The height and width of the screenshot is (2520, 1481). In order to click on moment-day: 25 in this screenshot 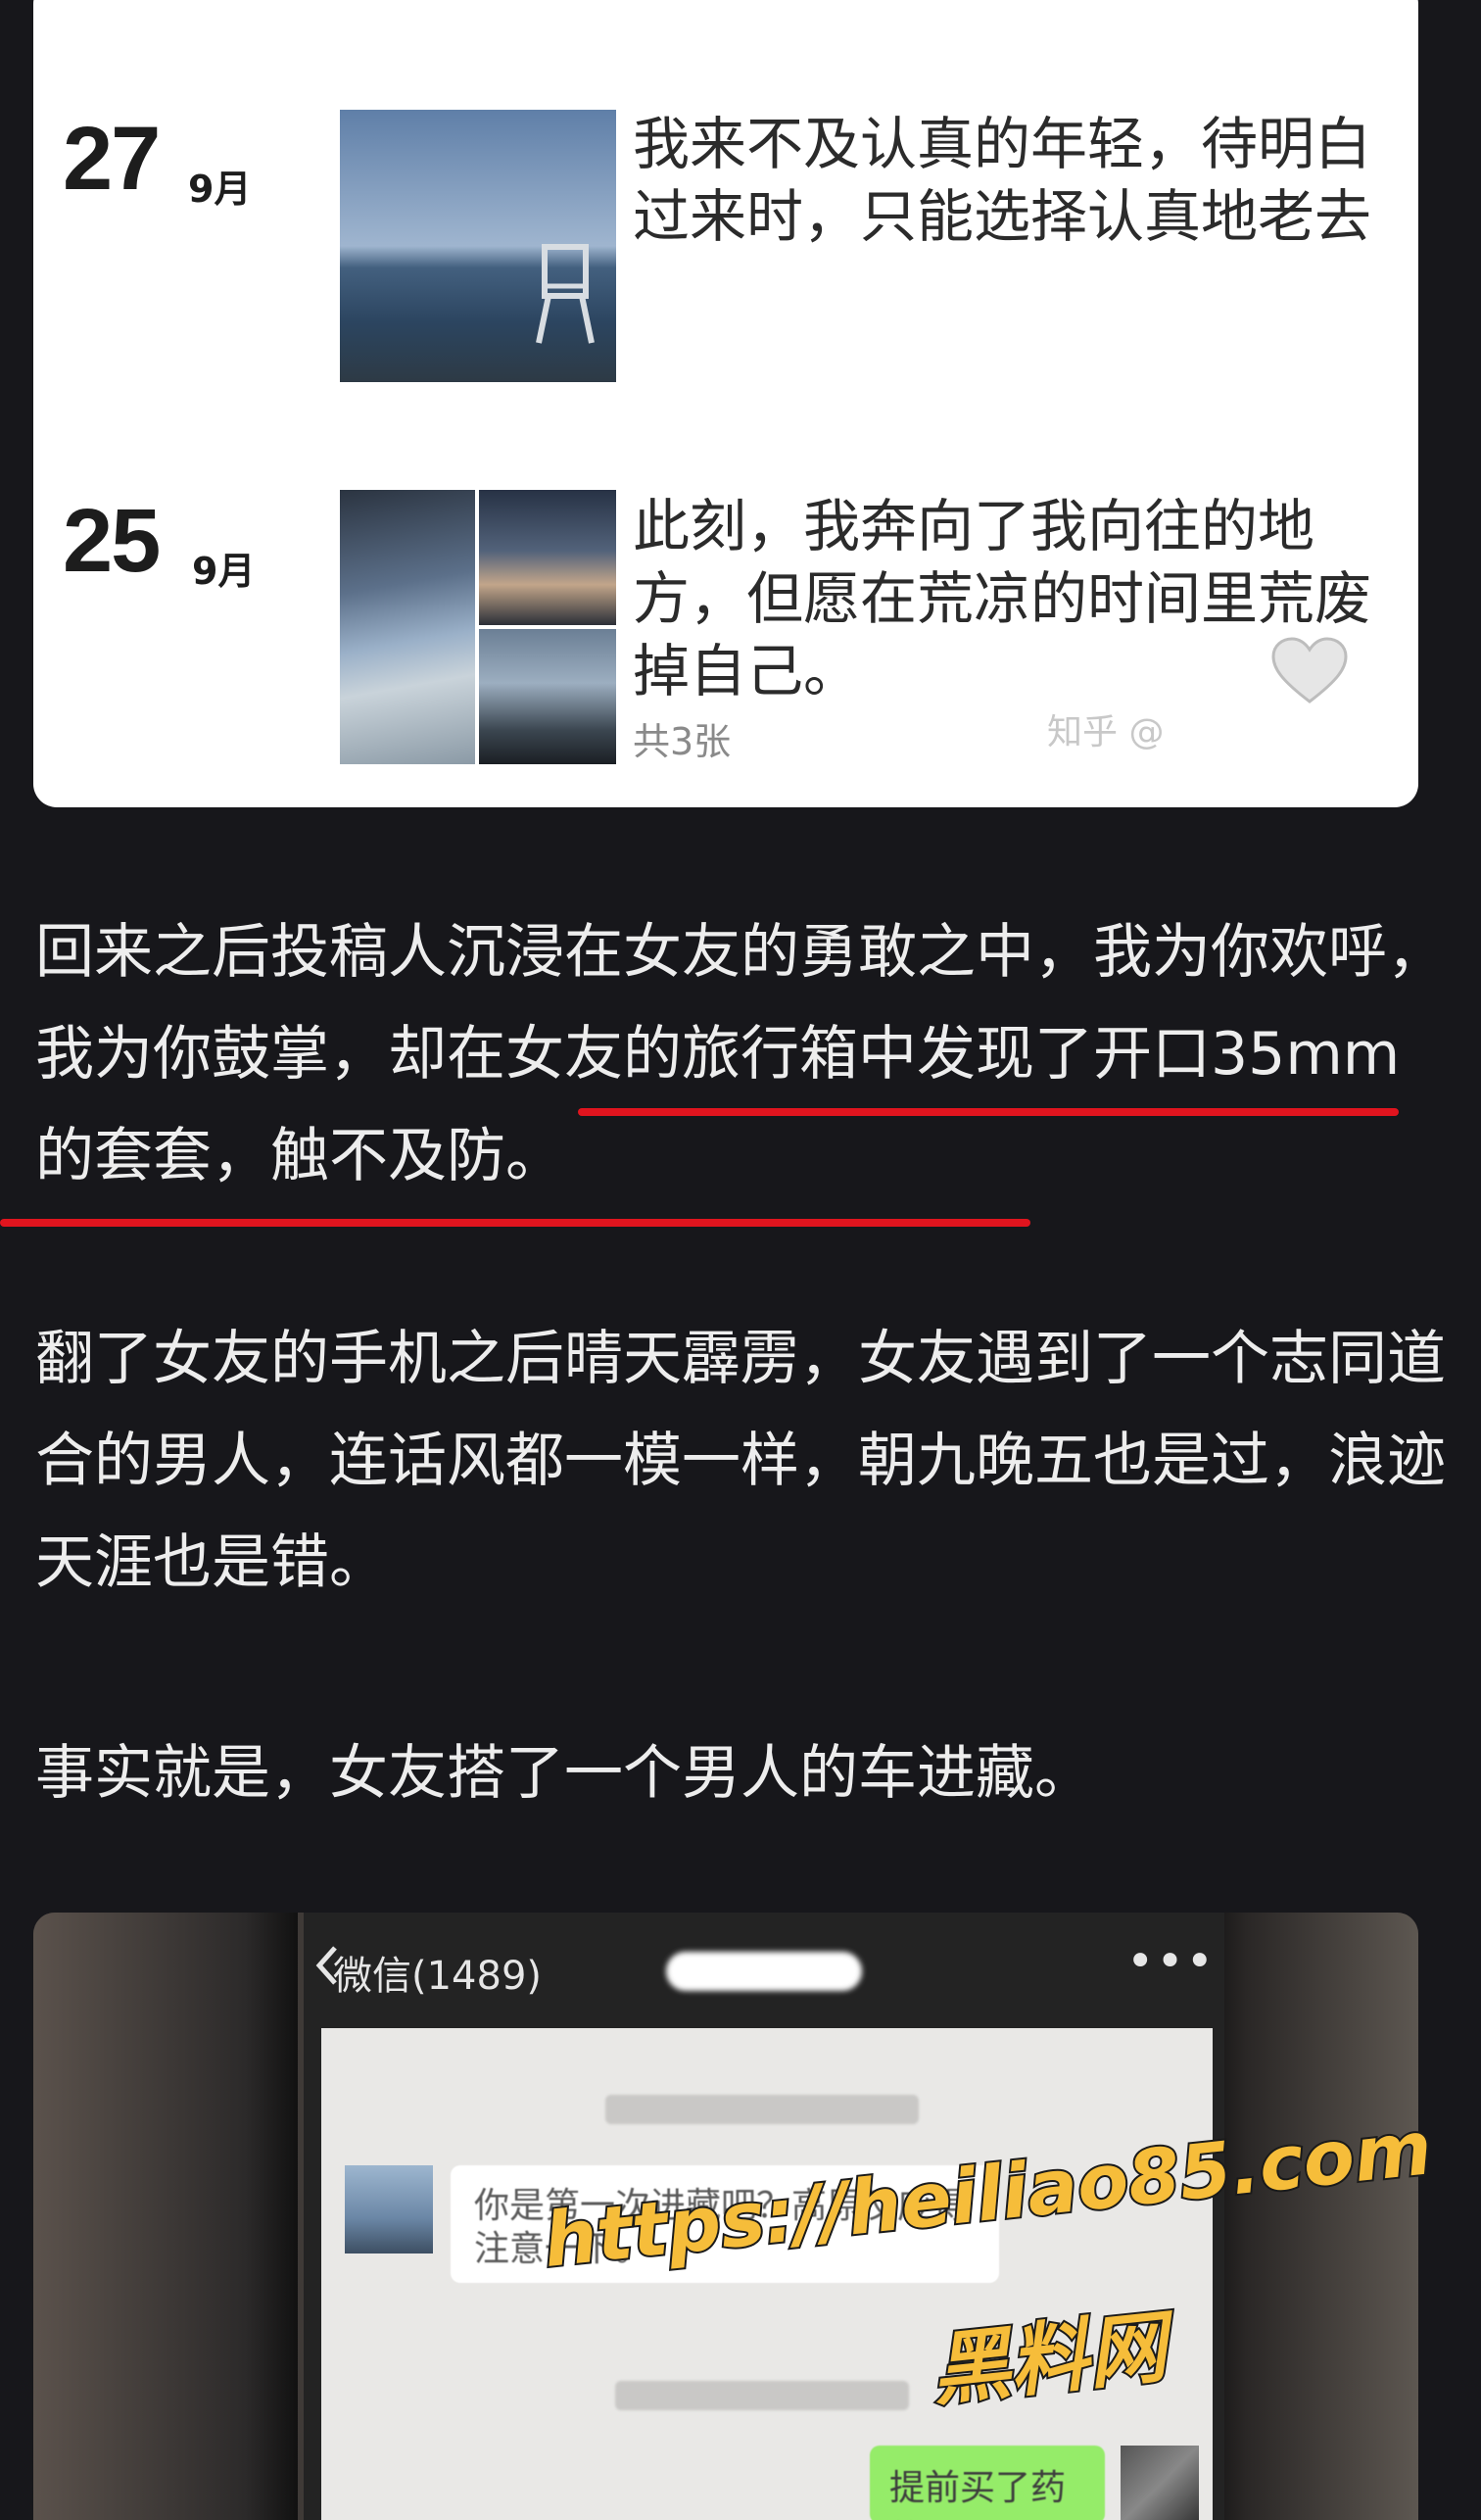, I will do `click(112, 541)`.